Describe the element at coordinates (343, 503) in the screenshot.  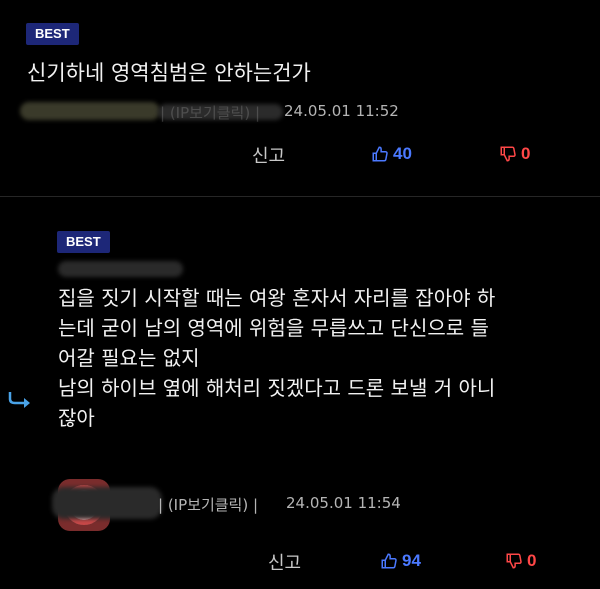
I see `comment-date: 24.05.01 11:54` at that location.